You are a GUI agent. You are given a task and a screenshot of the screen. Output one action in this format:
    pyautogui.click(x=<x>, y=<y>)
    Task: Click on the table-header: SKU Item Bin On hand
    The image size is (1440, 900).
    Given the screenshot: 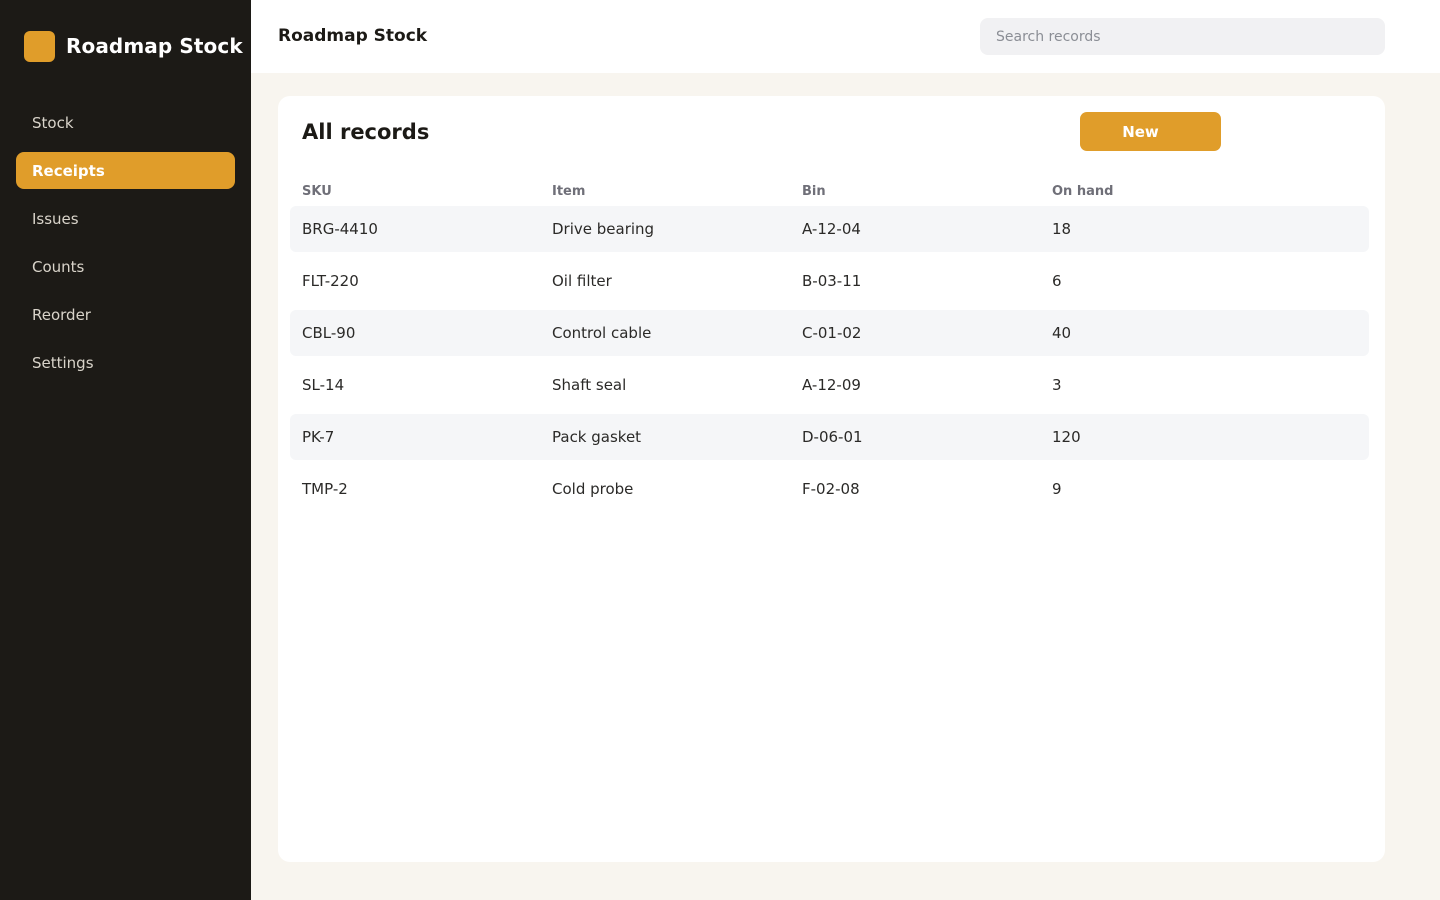 What is the action you would take?
    pyautogui.click(x=829, y=191)
    